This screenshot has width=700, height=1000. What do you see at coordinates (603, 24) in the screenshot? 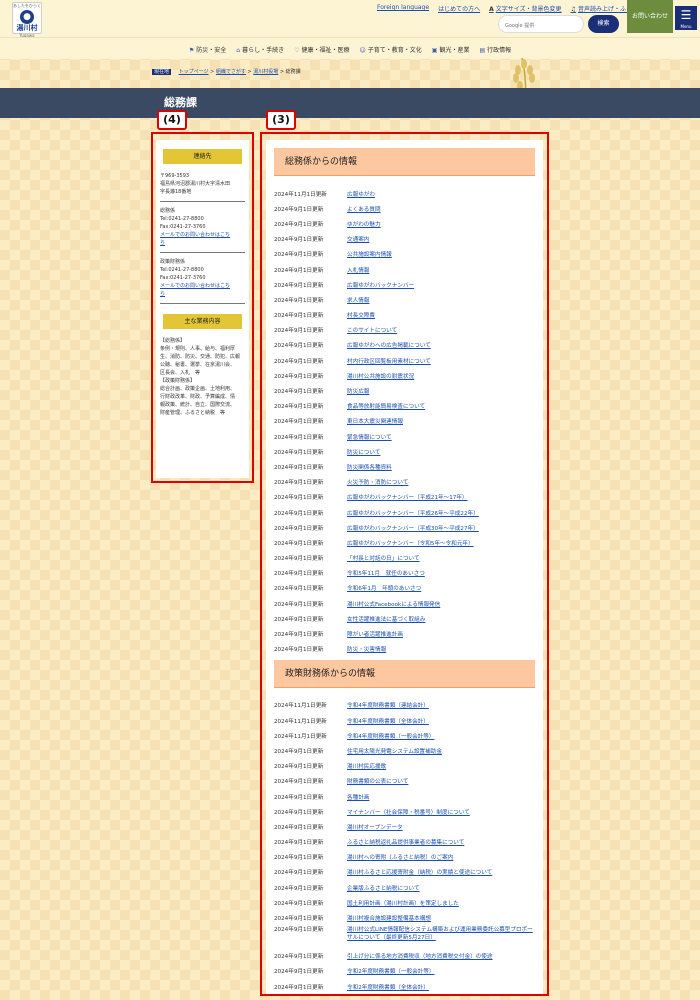
I see `search-button: 検索` at bounding box center [603, 24].